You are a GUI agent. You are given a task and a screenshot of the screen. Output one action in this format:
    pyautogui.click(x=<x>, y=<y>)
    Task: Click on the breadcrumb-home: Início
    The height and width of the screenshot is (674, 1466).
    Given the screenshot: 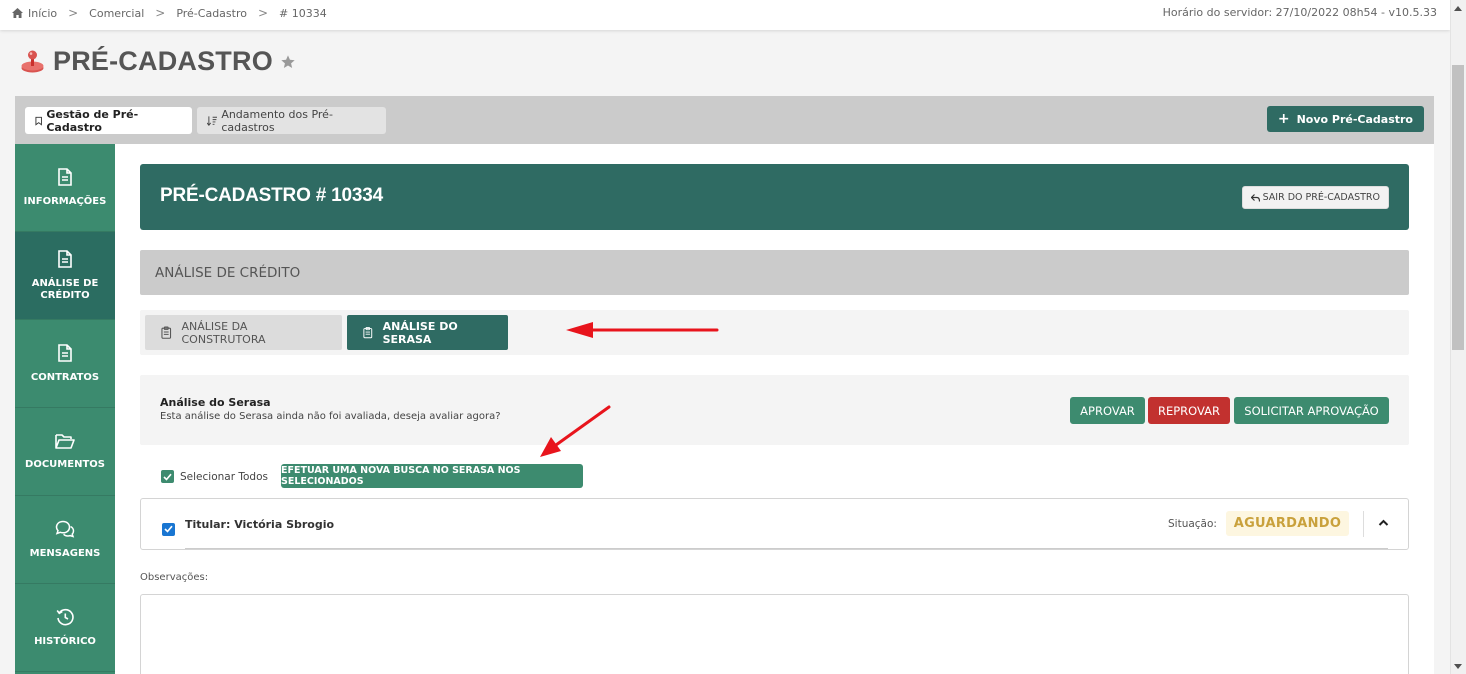 What is the action you would take?
    pyautogui.click(x=34, y=13)
    